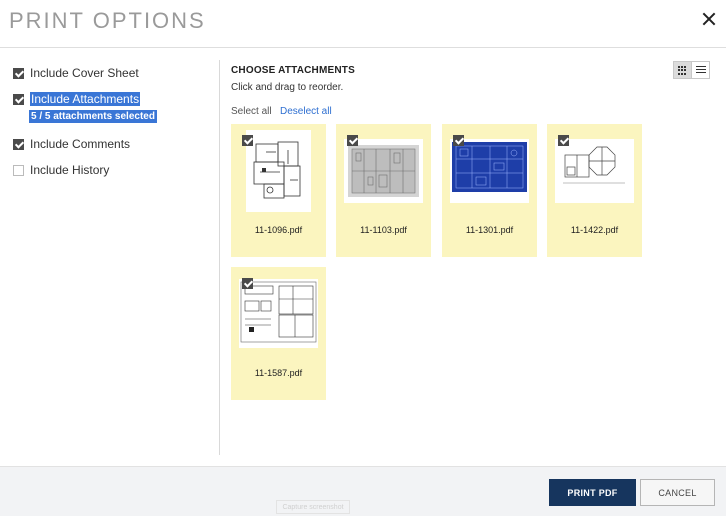  What do you see at coordinates (18, 99) in the screenshot?
I see `checkbox-attachments` at bounding box center [18, 99].